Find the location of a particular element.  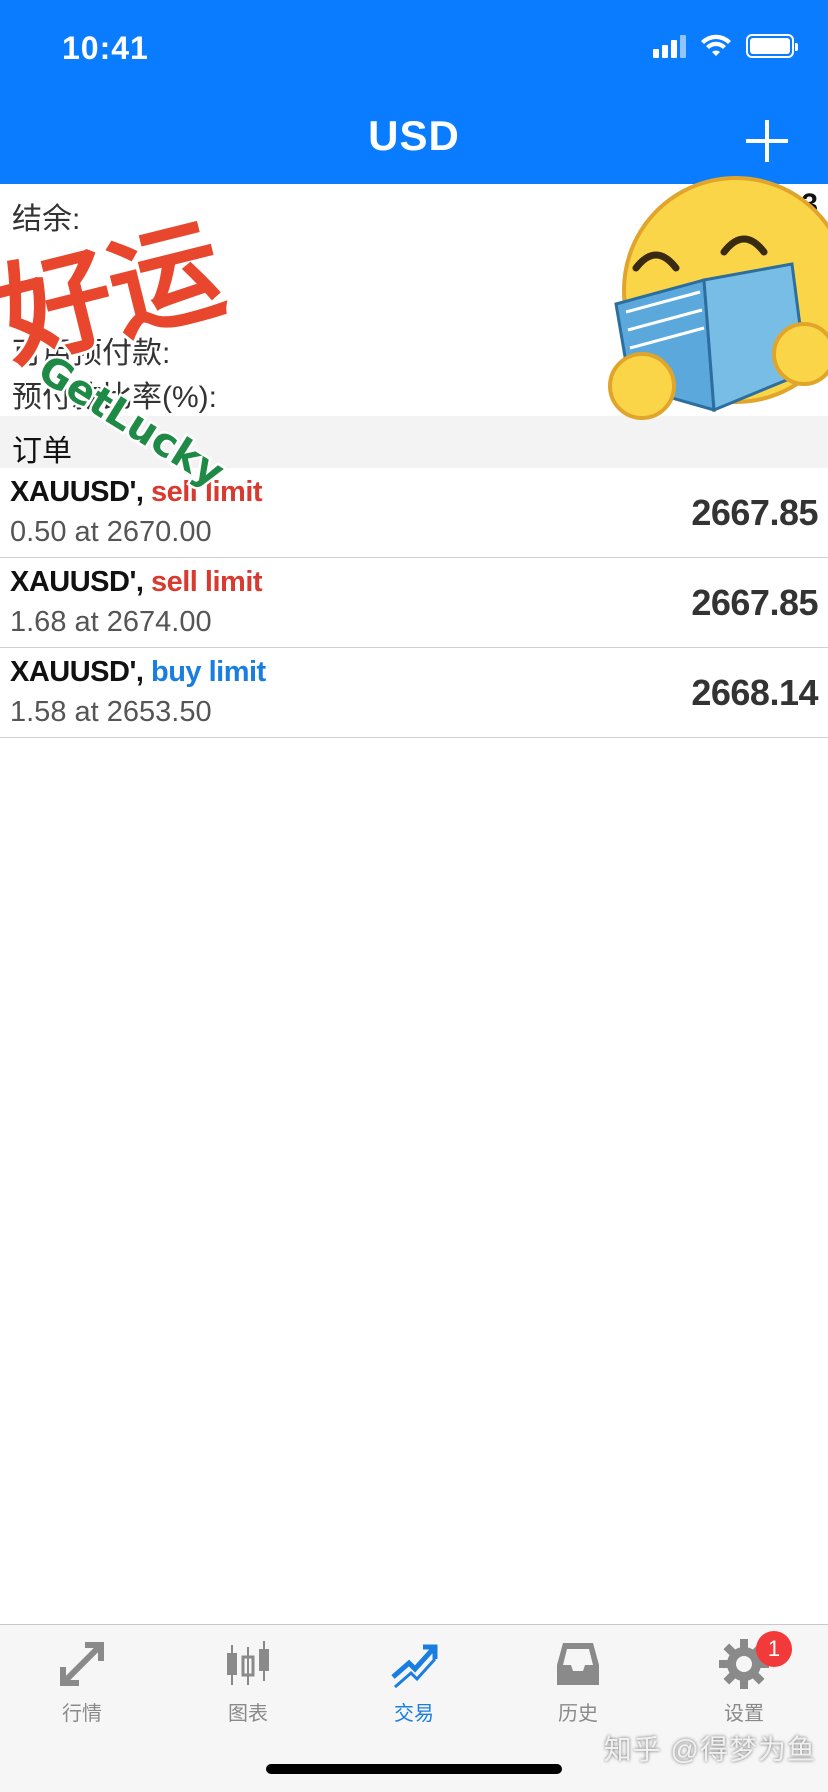

wifi-icon is located at coordinates (716, 45).